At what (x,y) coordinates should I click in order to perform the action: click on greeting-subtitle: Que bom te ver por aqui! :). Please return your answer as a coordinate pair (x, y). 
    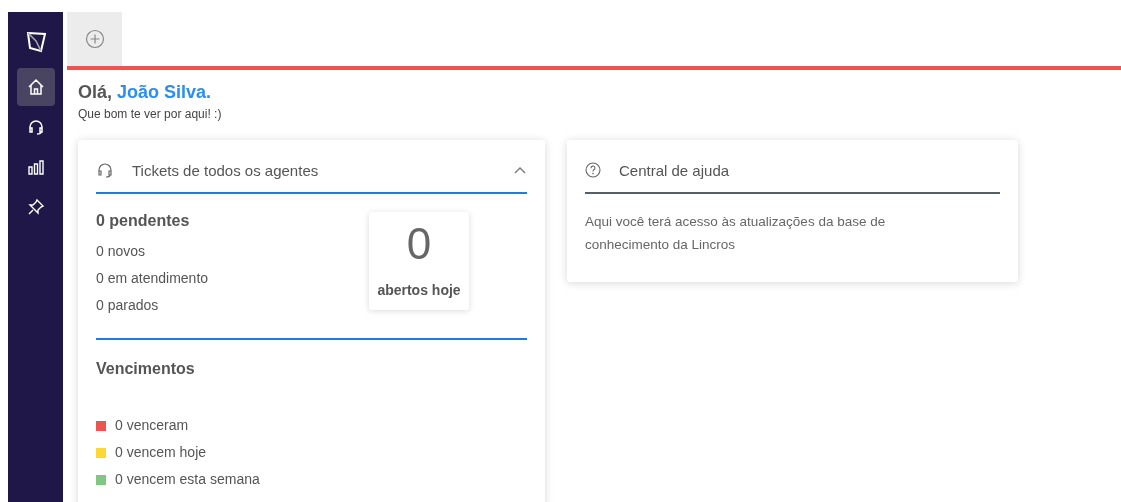
    Looking at the image, I should click on (150, 114).